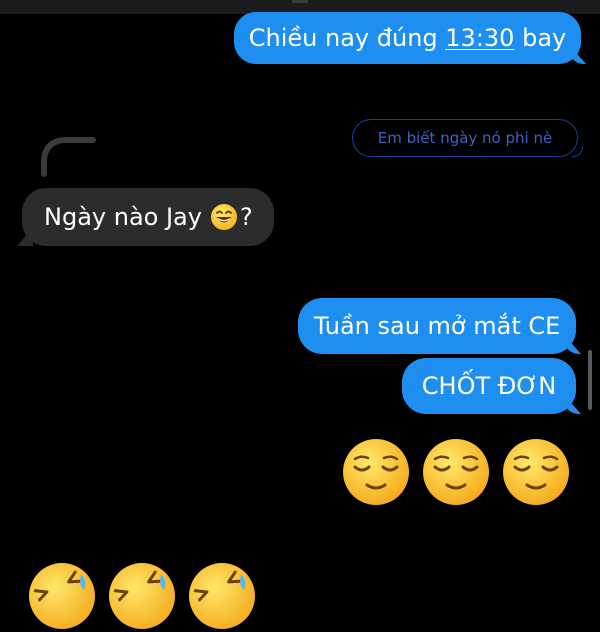 The image size is (600, 632). I want to click on message-text: Tuần sau mở mắt CE, so click(437, 326).